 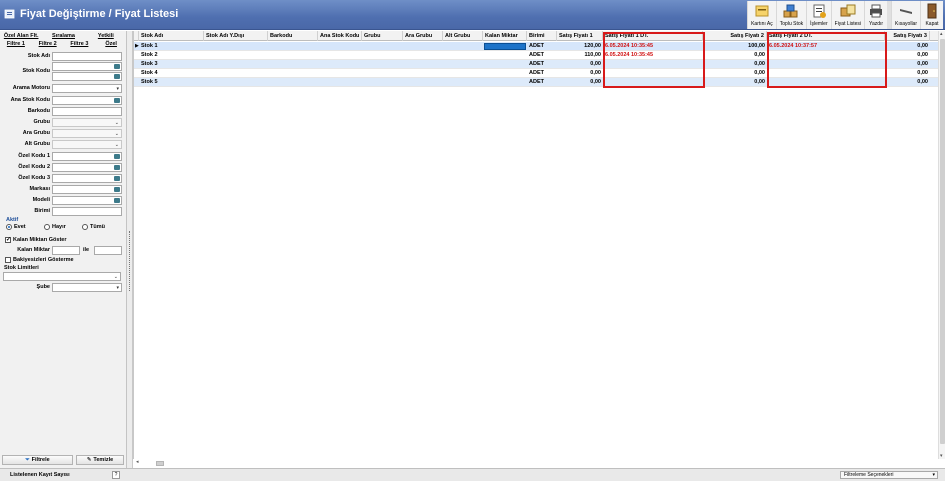 What do you see at coordinates (39, 260) in the screenshot?
I see `bakiyesizleri-gosterme-checkbox: Bakiyesizleri Gösterme` at bounding box center [39, 260].